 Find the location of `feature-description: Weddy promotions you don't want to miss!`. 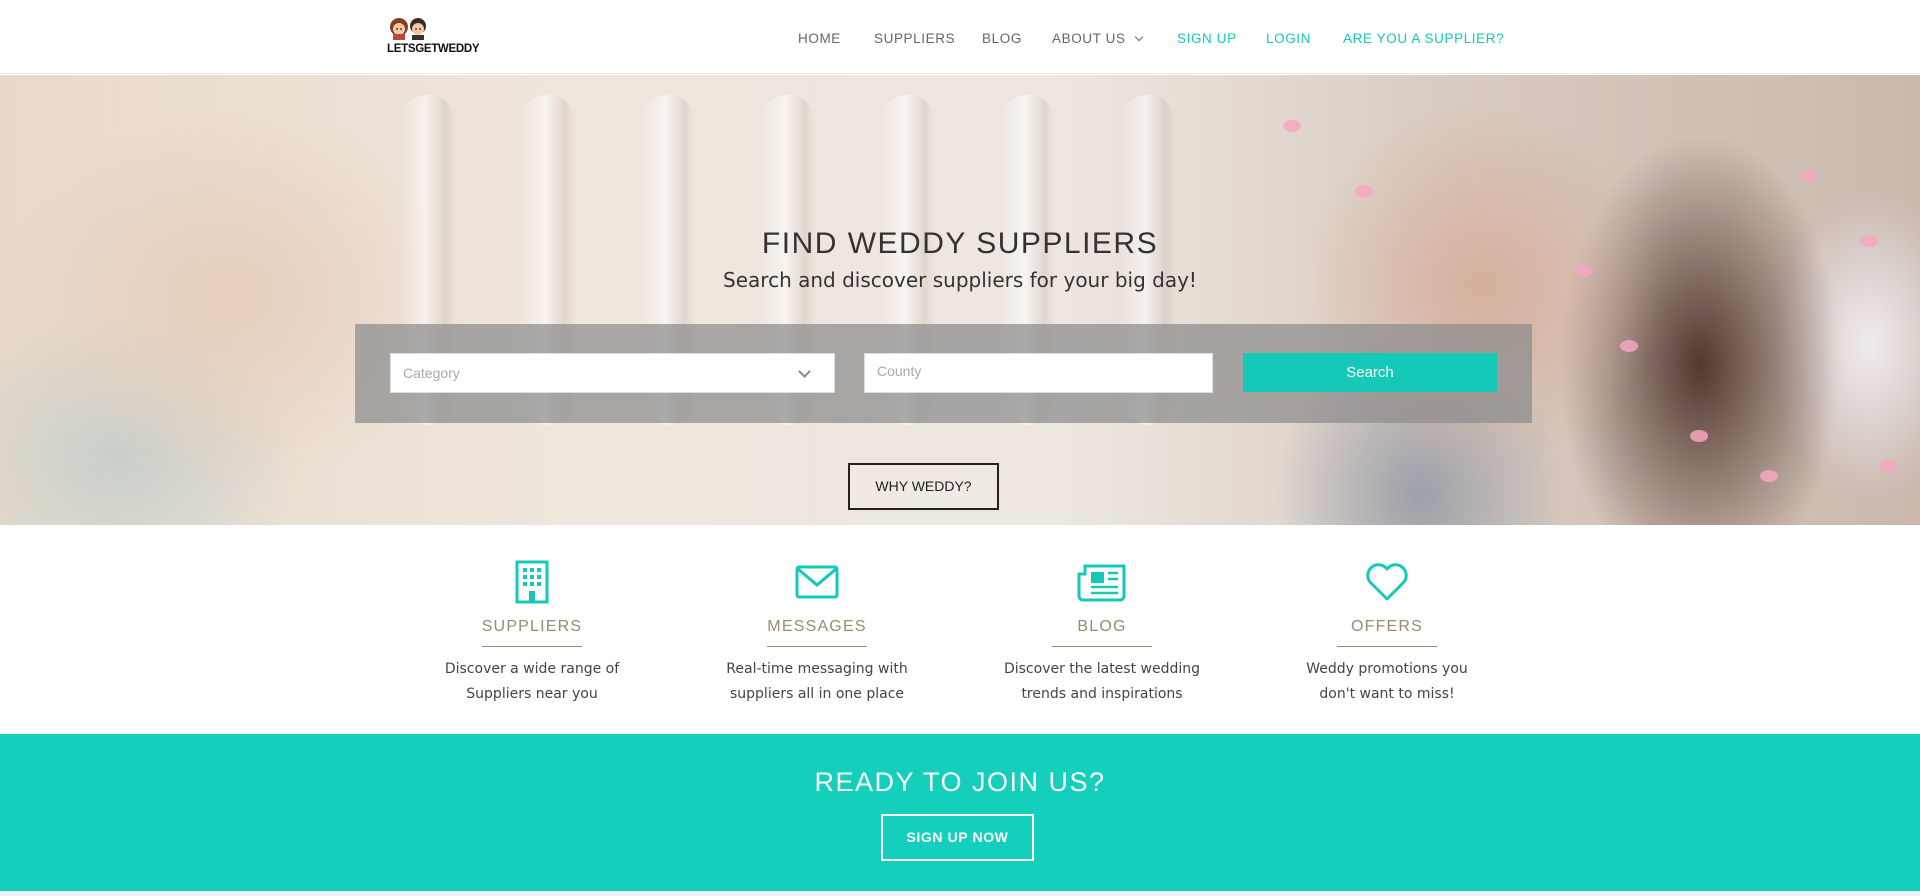

feature-description: Weddy promotions you don't want to miss! is located at coordinates (1387, 681).